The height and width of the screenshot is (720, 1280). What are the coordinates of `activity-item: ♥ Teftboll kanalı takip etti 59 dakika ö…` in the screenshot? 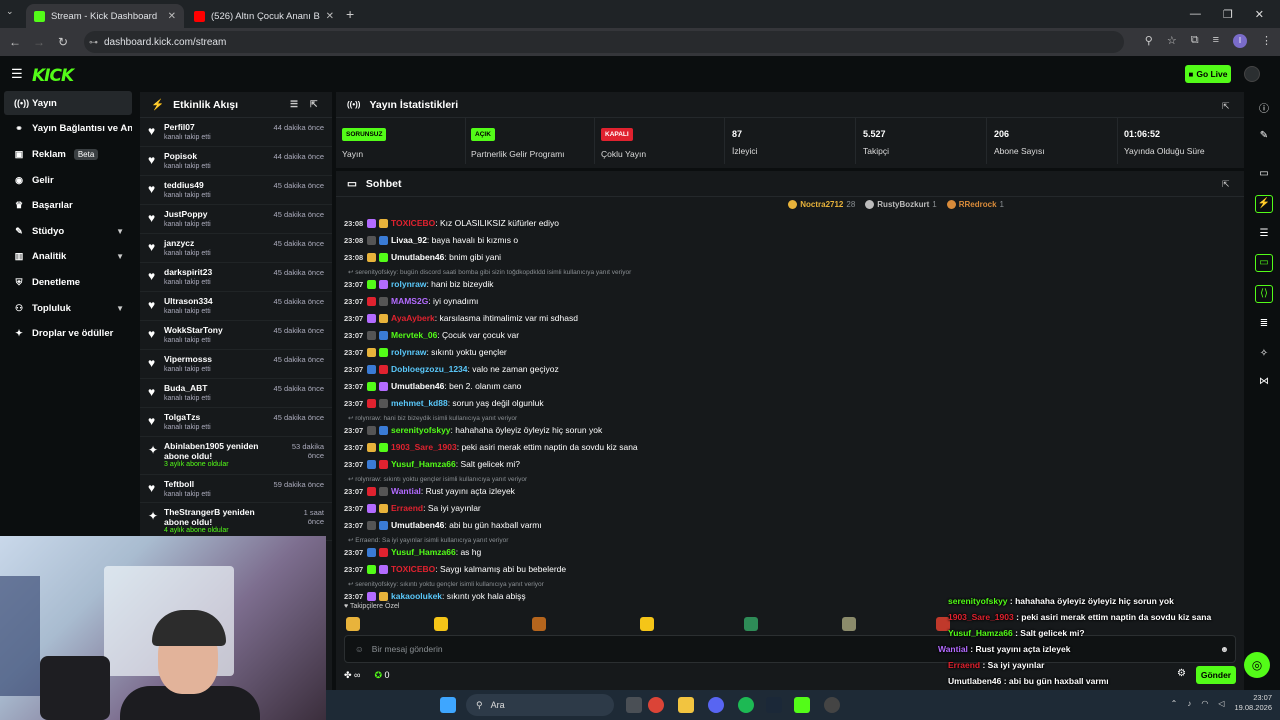 It's located at (236, 489).